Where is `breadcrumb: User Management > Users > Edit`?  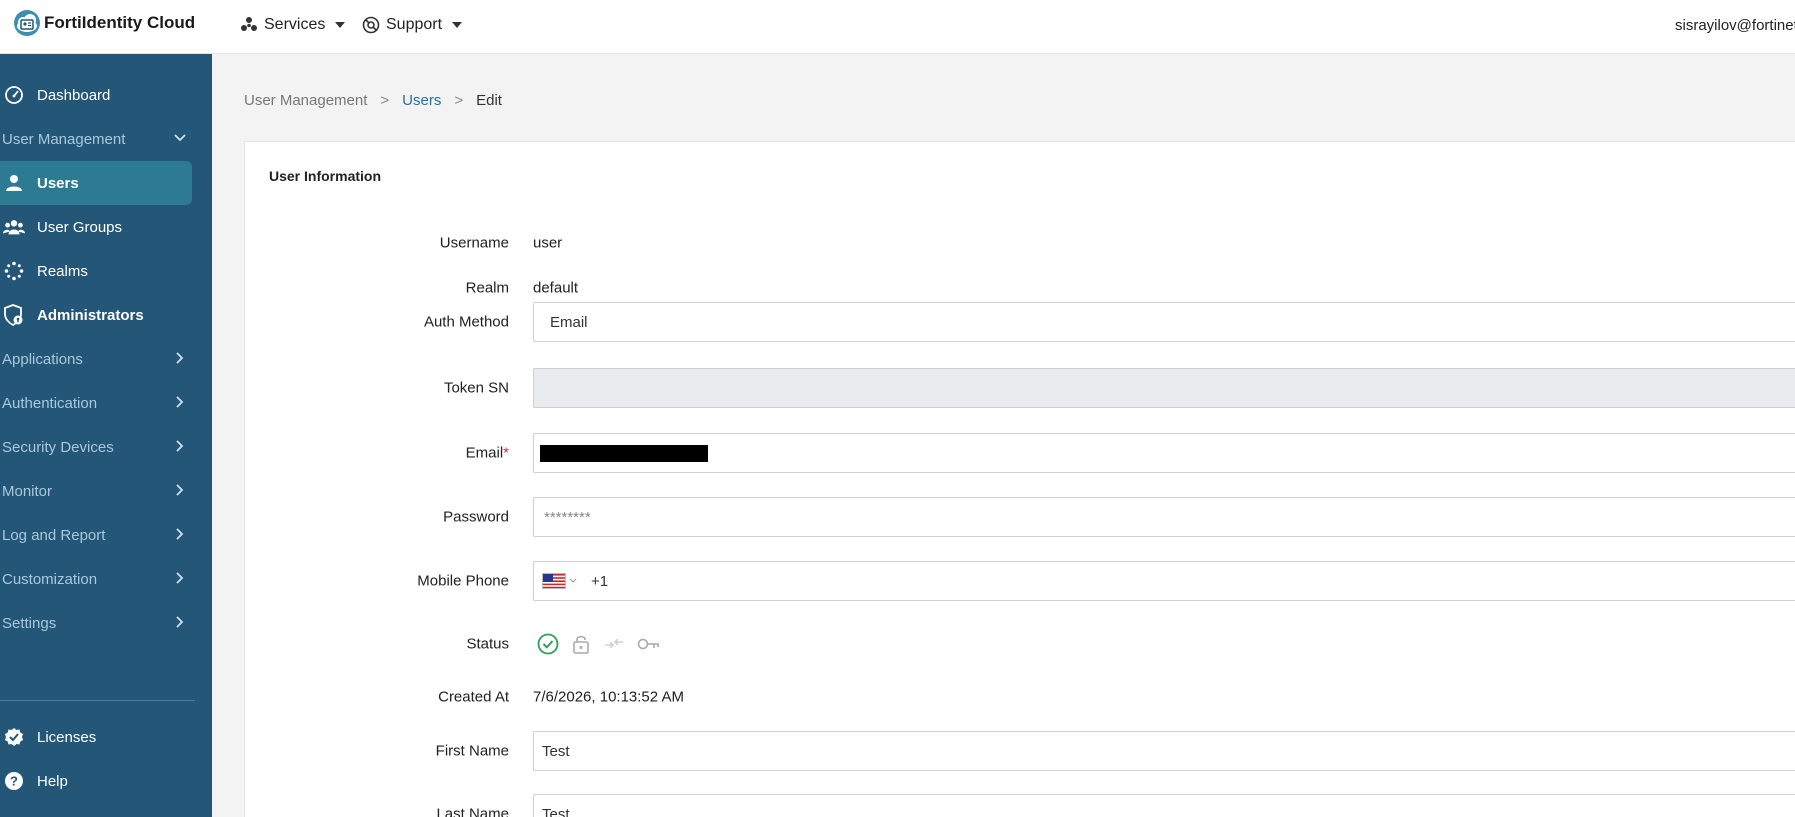
breadcrumb: User Management > Users > Edit is located at coordinates (373, 100).